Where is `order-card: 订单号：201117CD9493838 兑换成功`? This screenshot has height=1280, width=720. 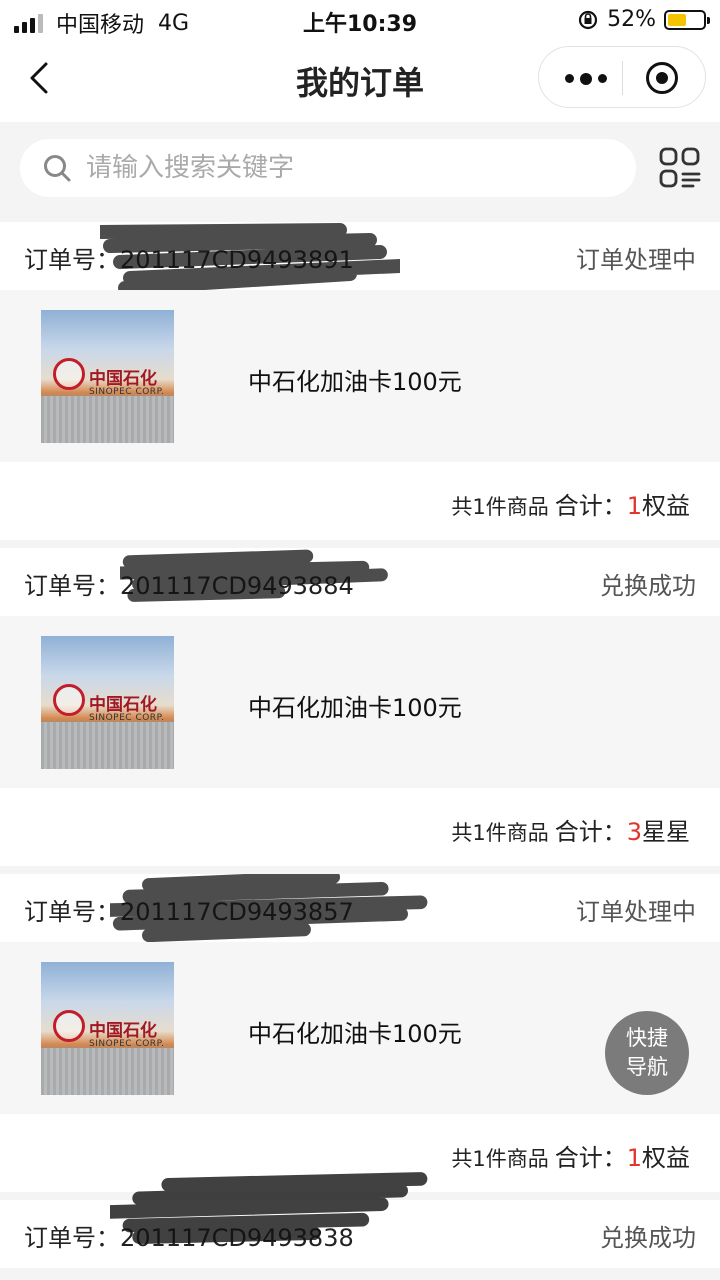 order-card: 订单号：201117CD9493838 兑换成功 is located at coordinates (360, 1220).